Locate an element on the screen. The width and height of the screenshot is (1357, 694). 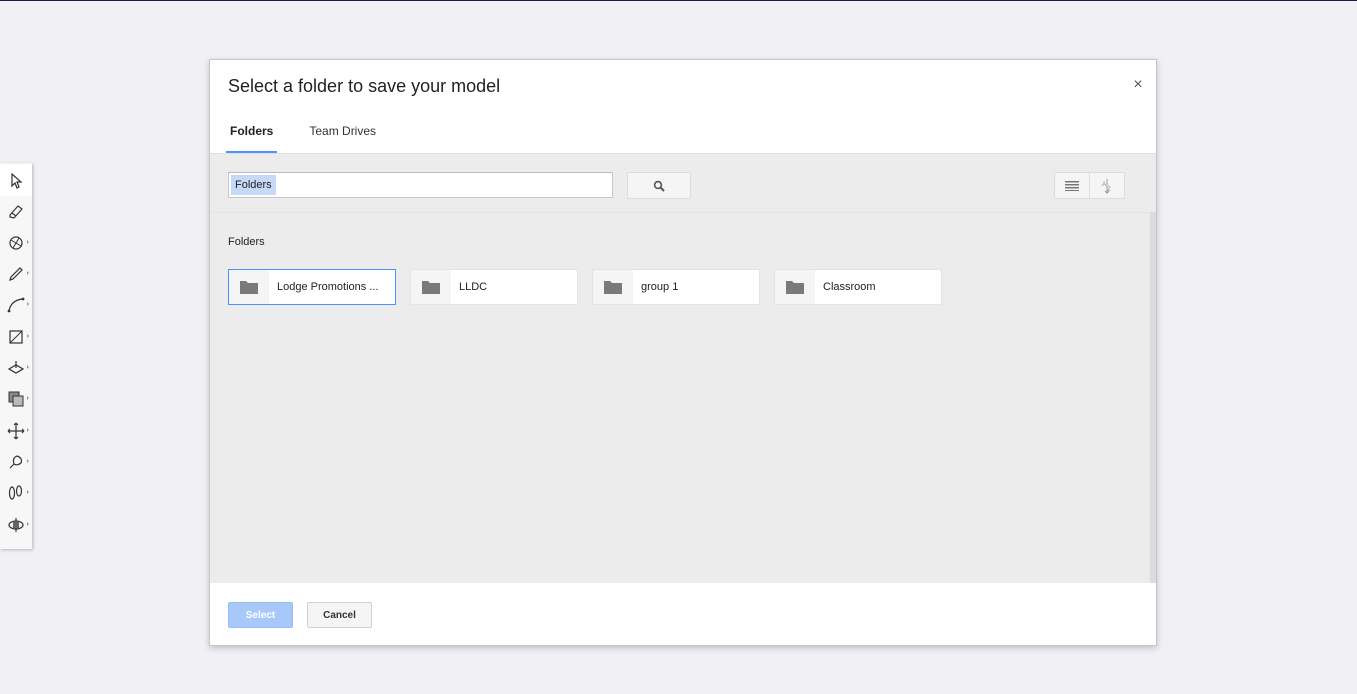
dialog-title: Select a folder to save your model is located at coordinates (364, 86).